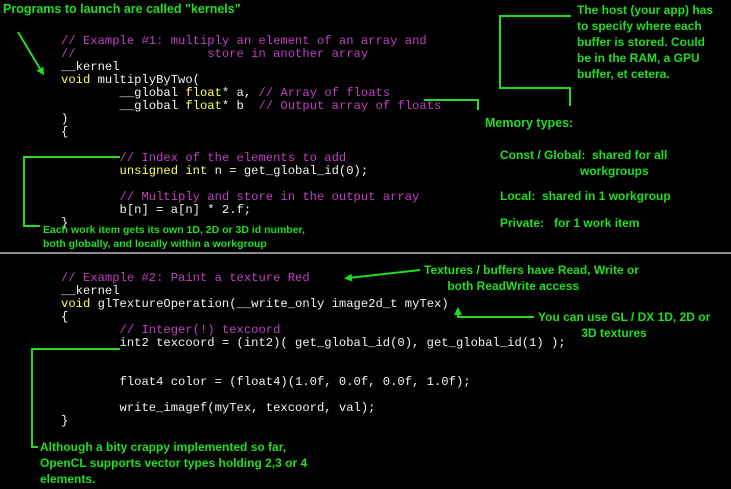 The width and height of the screenshot is (731, 489). Describe the element at coordinates (75, 398) in the screenshot. I see `vector-types-connector` at that location.